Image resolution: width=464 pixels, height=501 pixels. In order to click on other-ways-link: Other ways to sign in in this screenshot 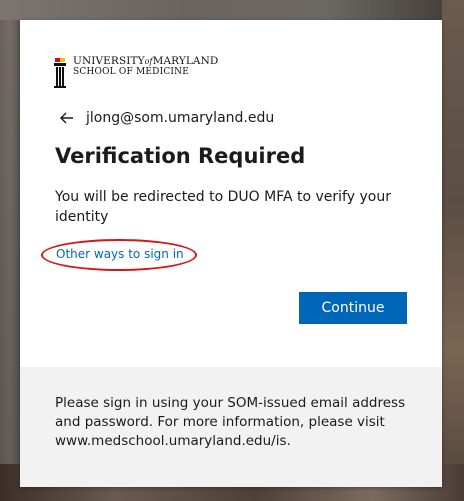, I will do `click(120, 254)`.